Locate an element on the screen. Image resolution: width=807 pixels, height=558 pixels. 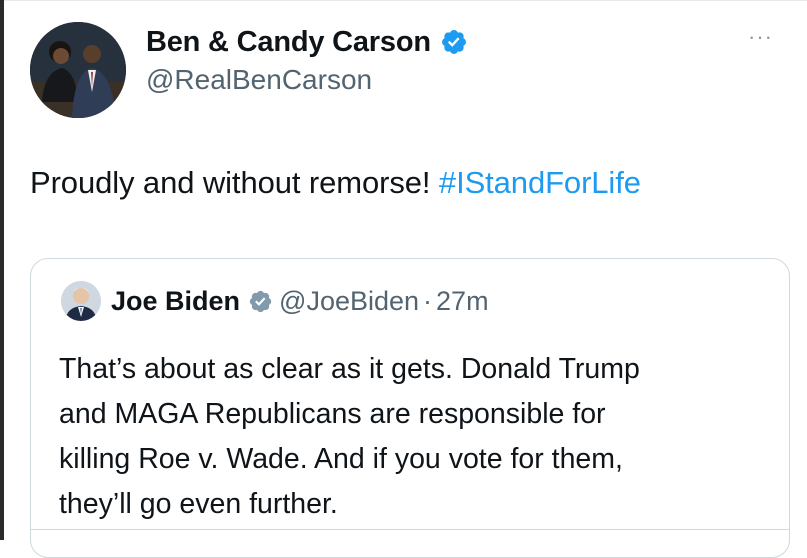
window-edge is located at coordinates (2, 270).